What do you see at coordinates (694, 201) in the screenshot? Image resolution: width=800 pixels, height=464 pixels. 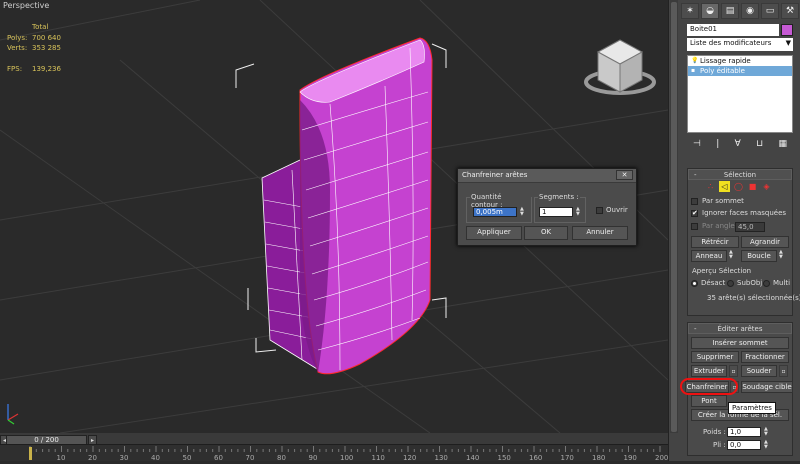 I see `by-vertex-checkbox` at bounding box center [694, 201].